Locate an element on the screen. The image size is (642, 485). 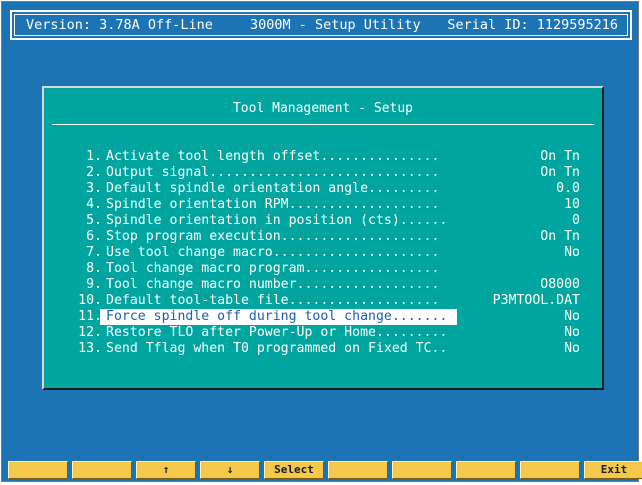
setting-number: 12. is located at coordinates (90, 332).